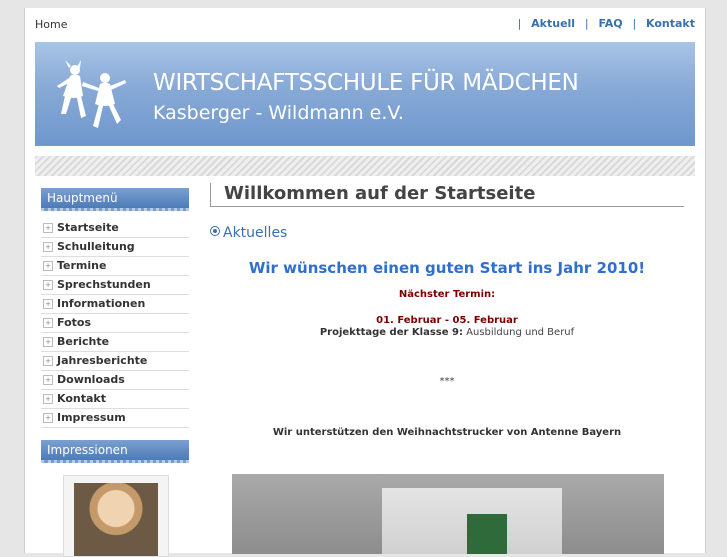 Image resolution: width=727 pixels, height=557 pixels. What do you see at coordinates (447, 294) in the screenshot?
I see `next-date-label: Nächster Termin:` at bounding box center [447, 294].